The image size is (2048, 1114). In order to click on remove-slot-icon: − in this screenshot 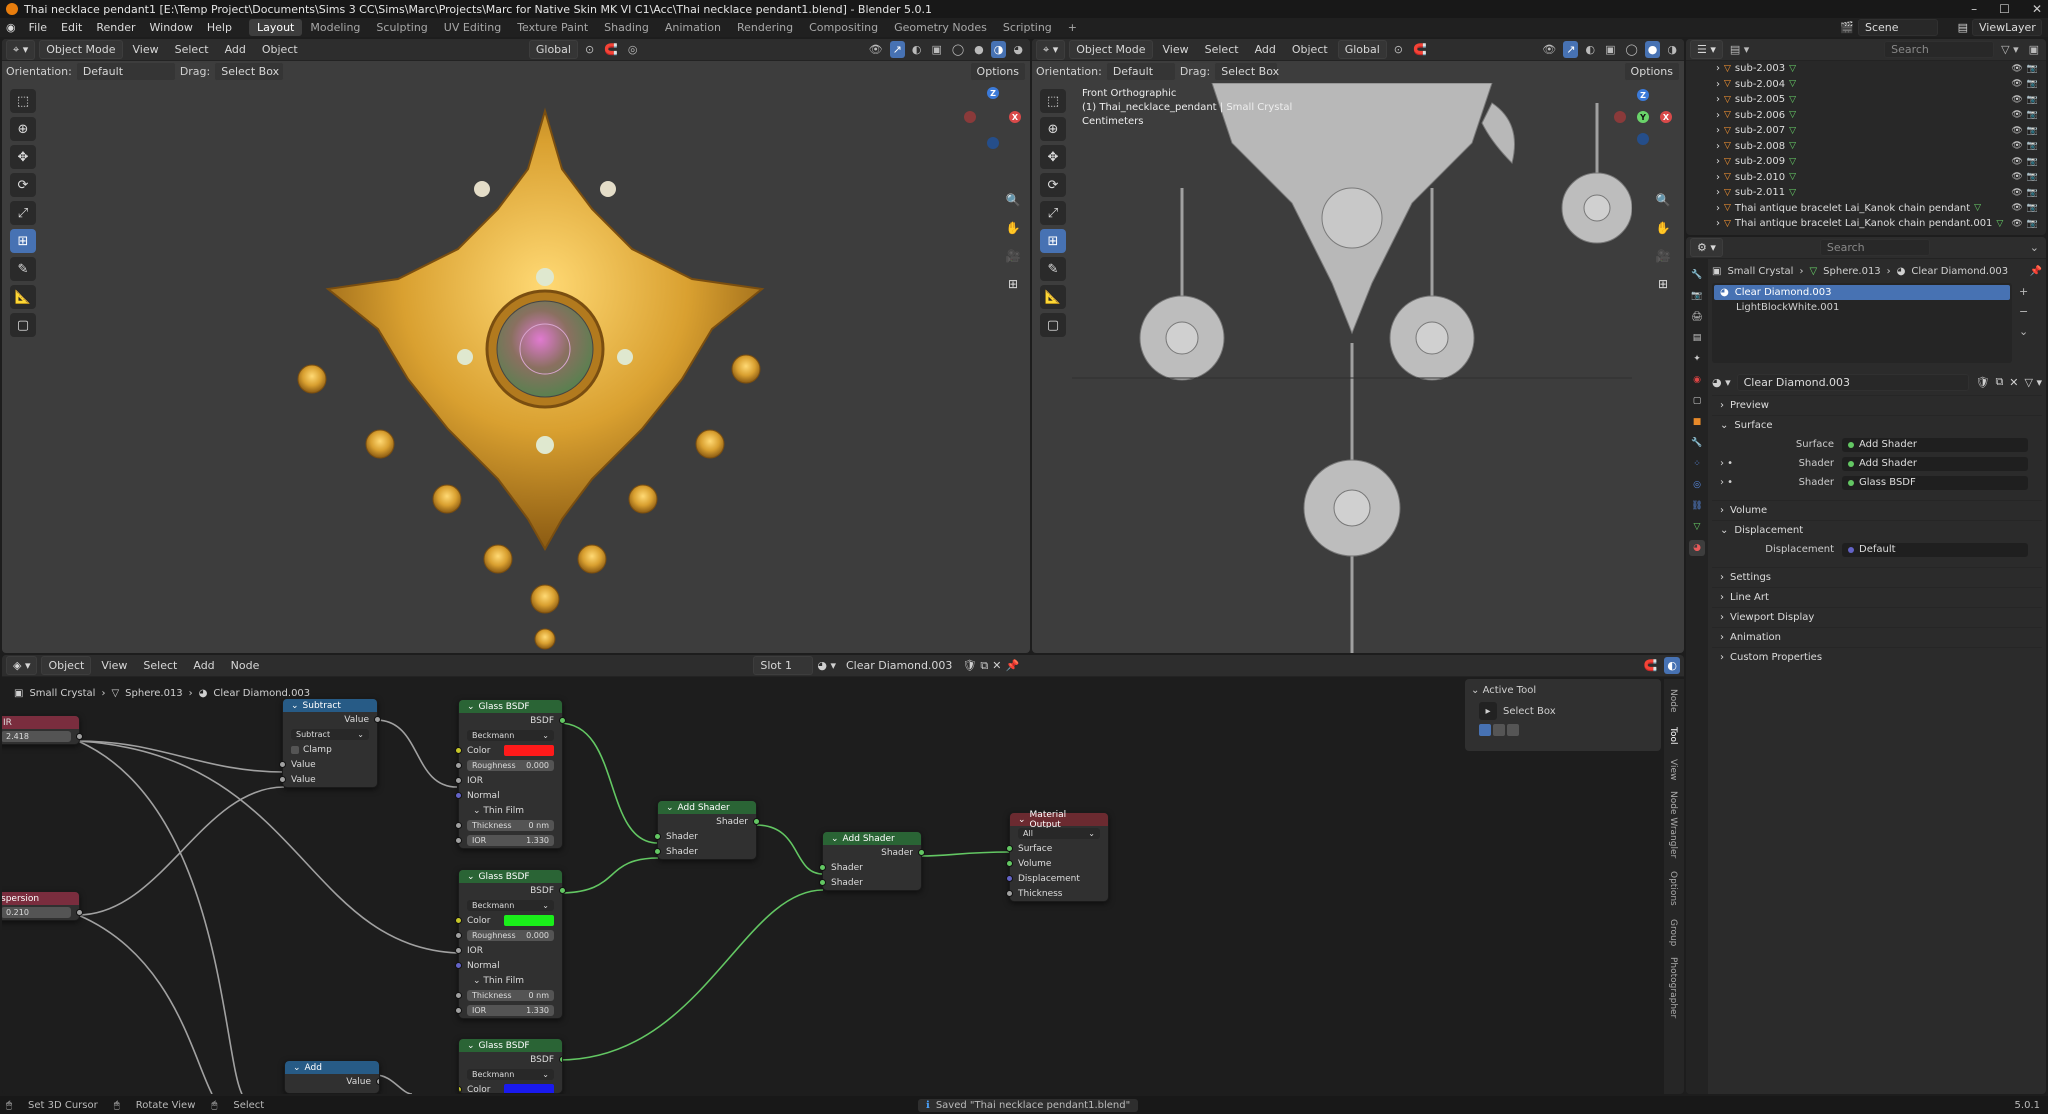, I will do `click(2023, 311)`.